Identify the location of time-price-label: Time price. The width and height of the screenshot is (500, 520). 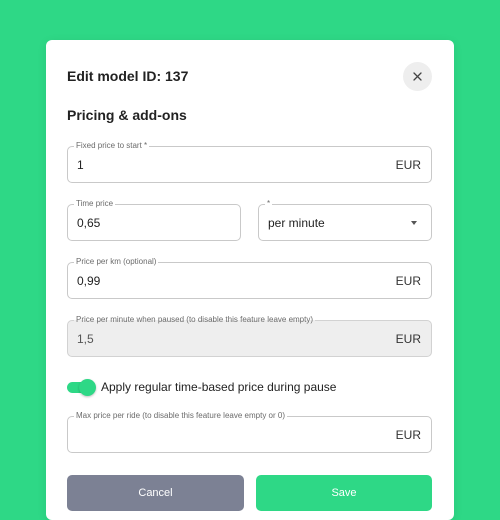
(95, 204).